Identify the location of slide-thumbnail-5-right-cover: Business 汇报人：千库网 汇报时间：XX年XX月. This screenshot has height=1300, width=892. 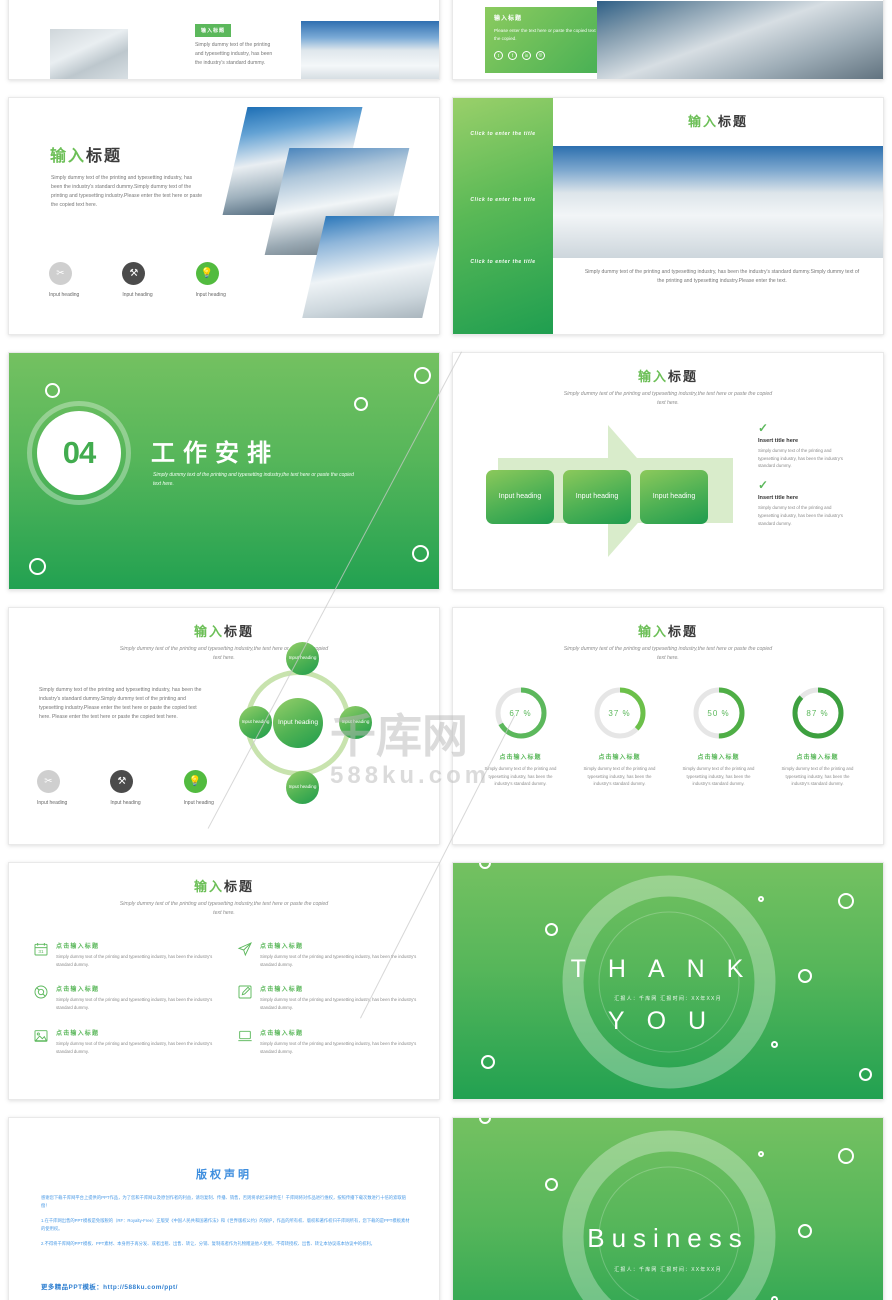
(668, 1208).